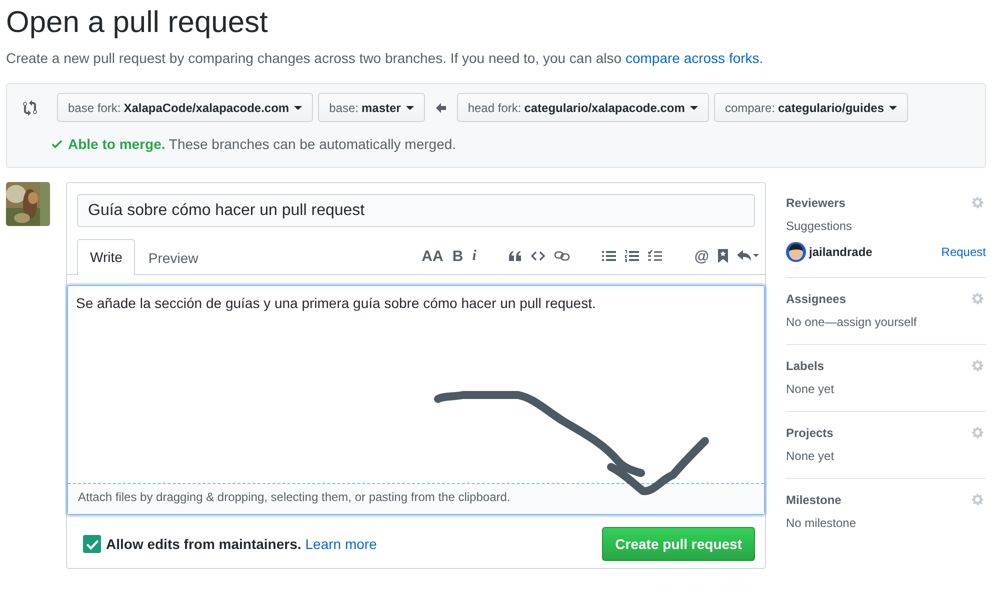 Image resolution: width=997 pixels, height=594 pixels. Describe the element at coordinates (694, 58) in the screenshot. I see `compare-forks-link: compare across forks.` at that location.